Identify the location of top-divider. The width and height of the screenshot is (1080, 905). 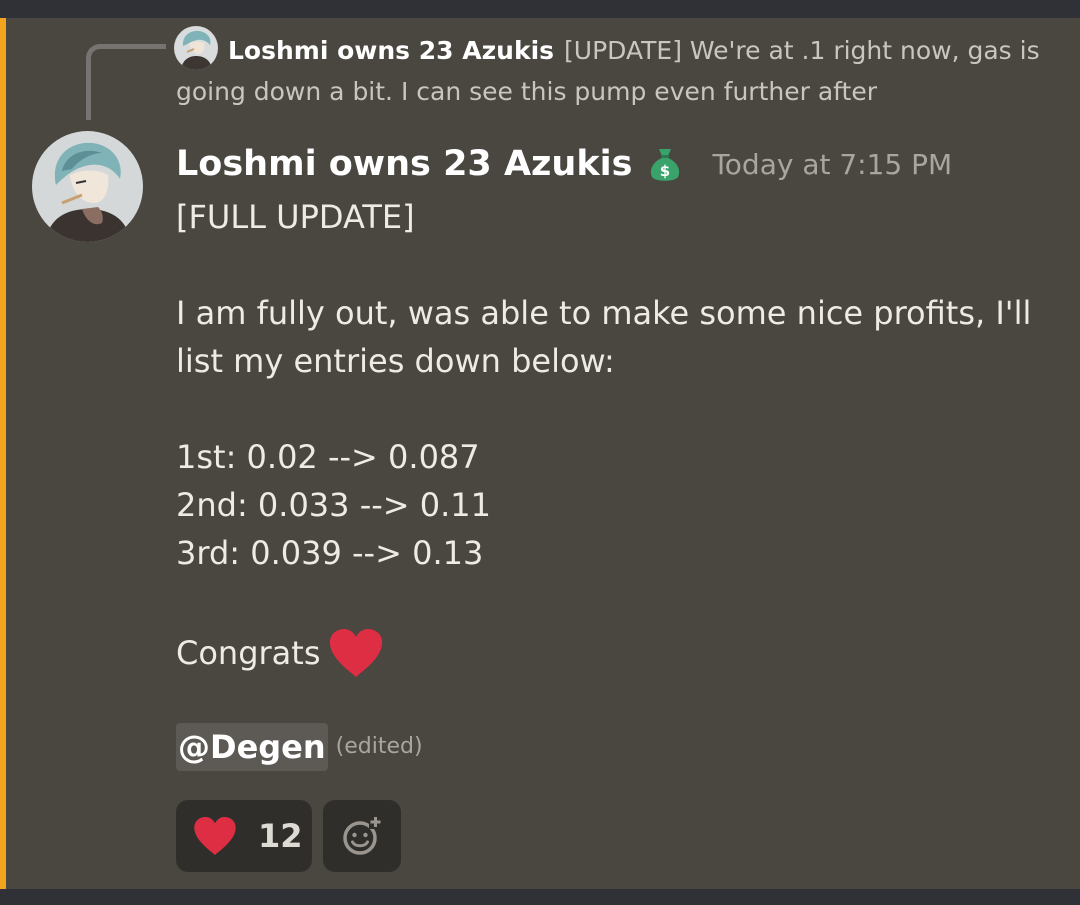
(540, 9).